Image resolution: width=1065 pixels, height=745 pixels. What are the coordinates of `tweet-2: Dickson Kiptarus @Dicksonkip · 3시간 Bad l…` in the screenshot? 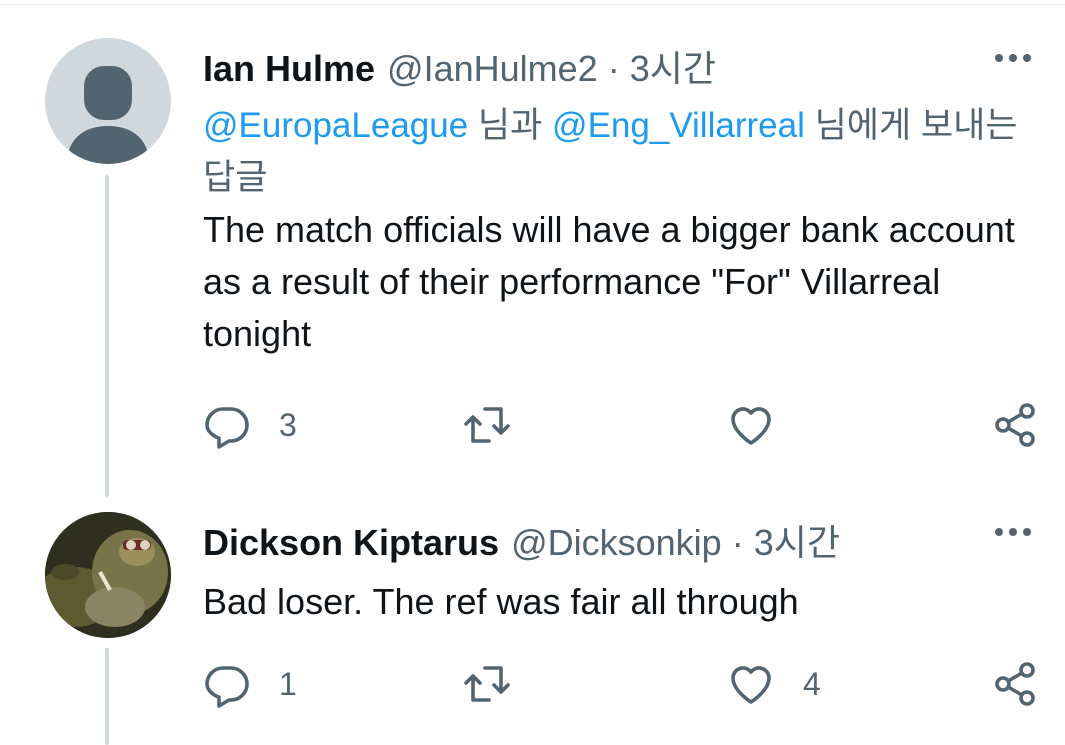 It's located at (634, 571).